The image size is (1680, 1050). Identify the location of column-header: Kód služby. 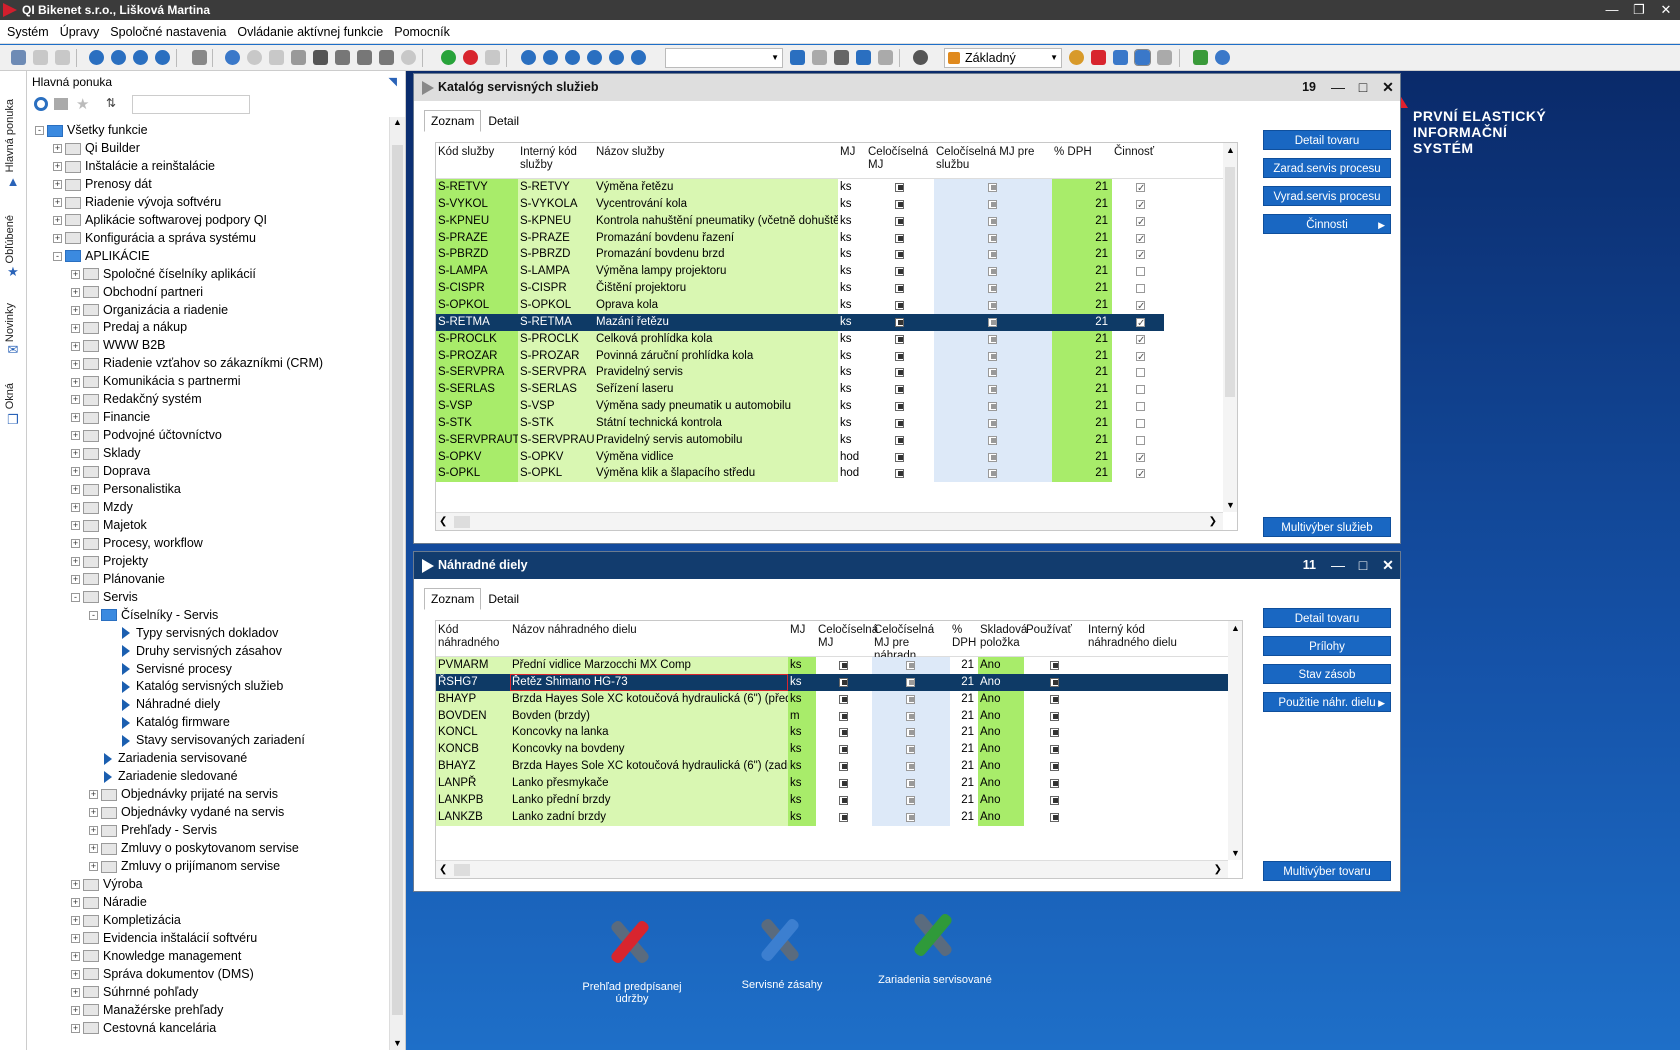
(478, 152).